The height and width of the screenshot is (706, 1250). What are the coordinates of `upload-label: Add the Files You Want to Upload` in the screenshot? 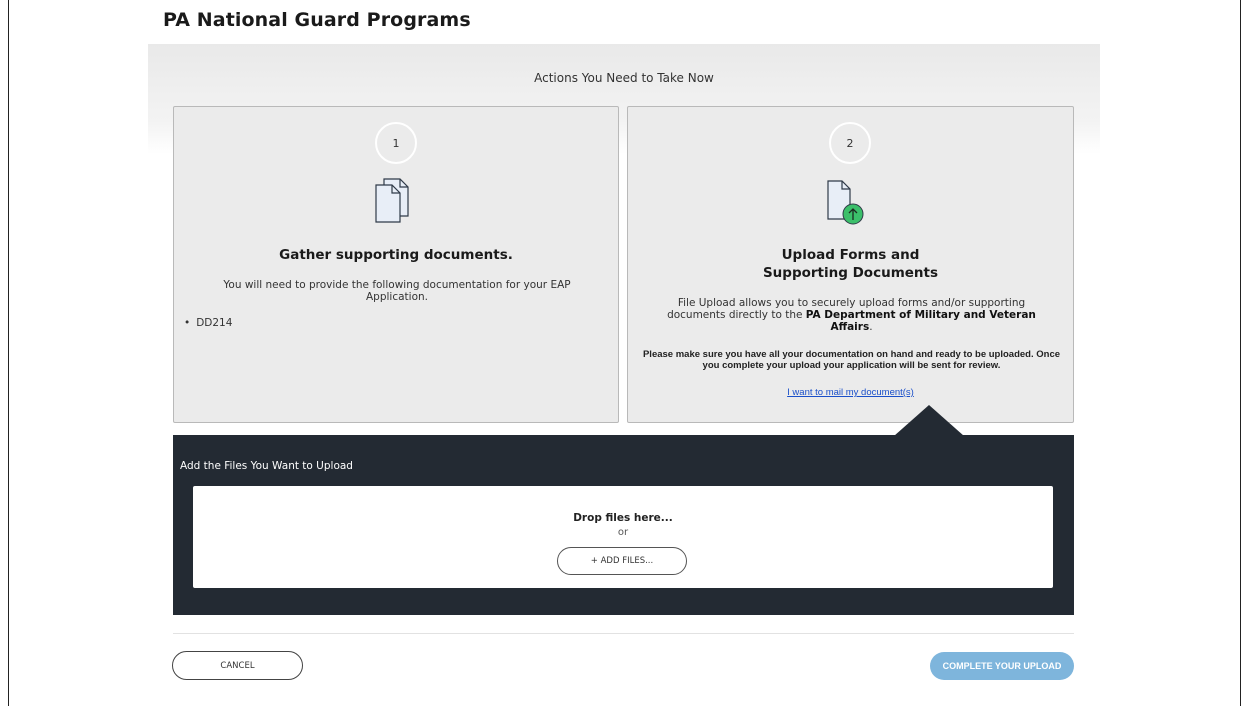 It's located at (266, 466).